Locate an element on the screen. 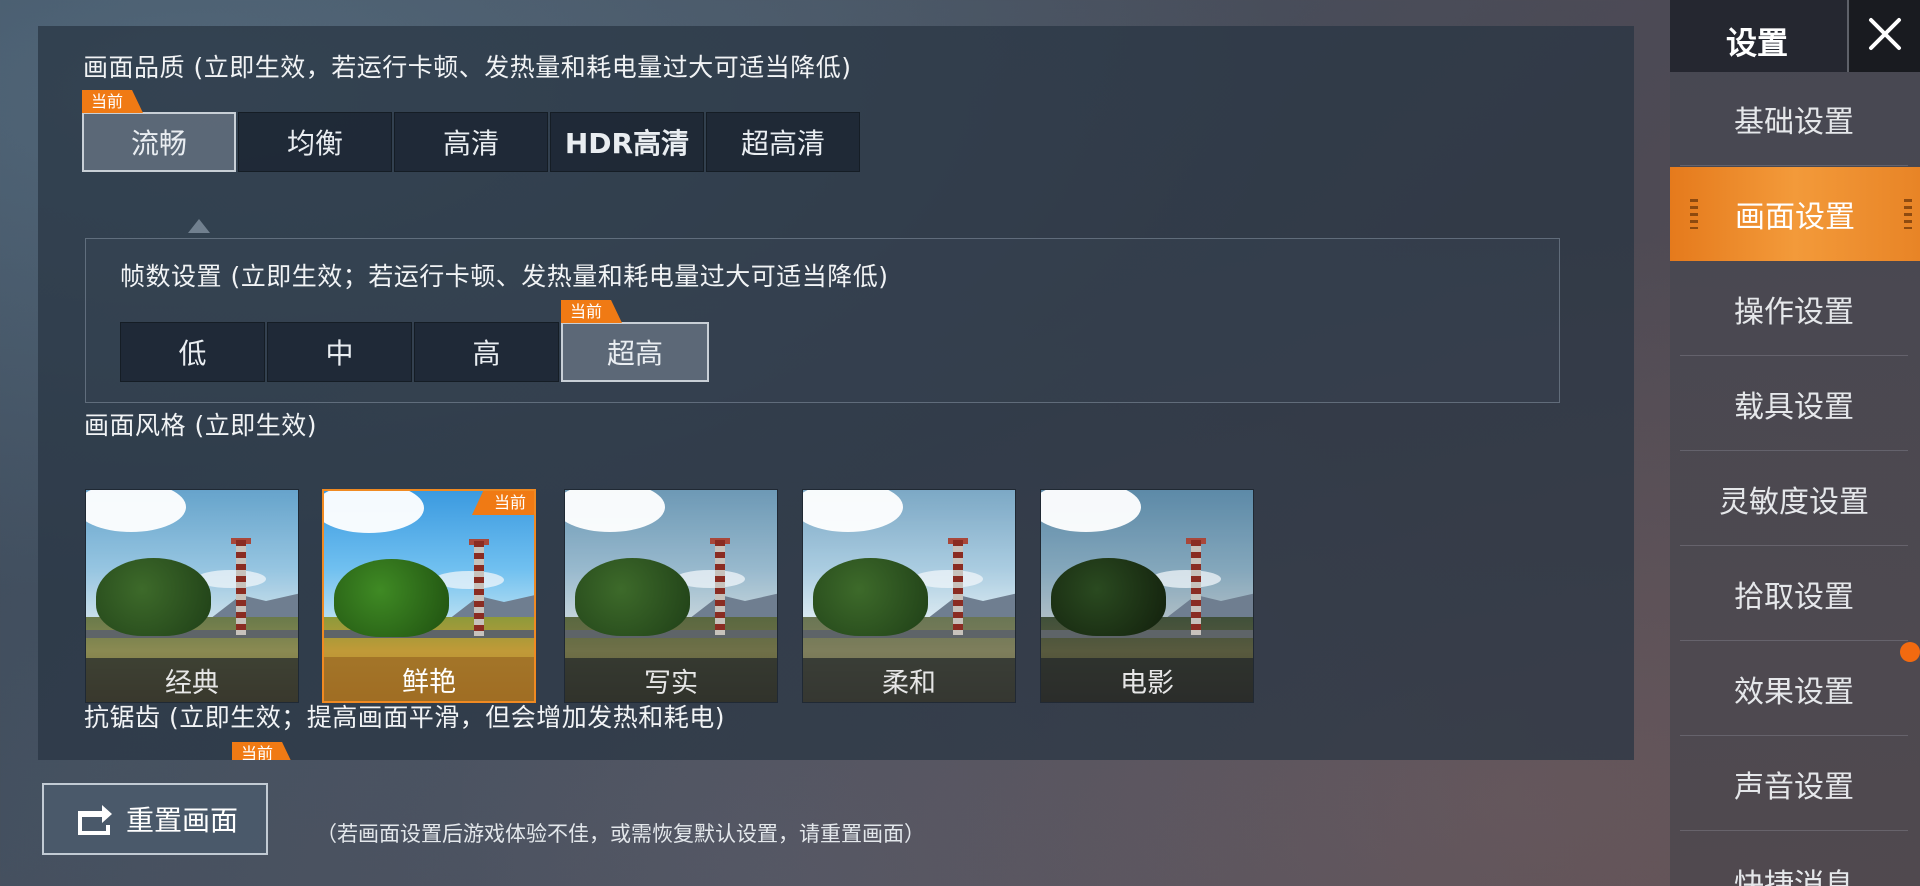  sidebar-title: 设置 is located at coordinates (1757, 44).